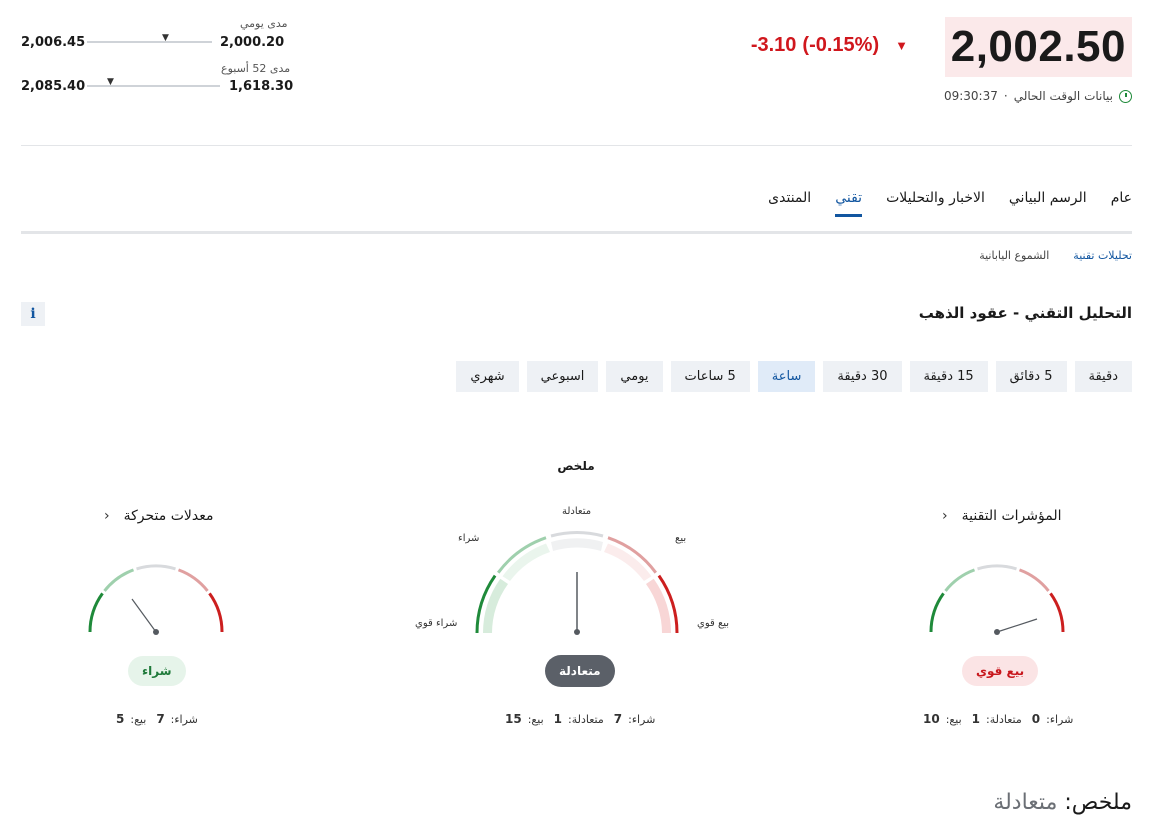  Describe the element at coordinates (942, 719) in the screenshot. I see `ti-sell-count: بيع:10` at that location.